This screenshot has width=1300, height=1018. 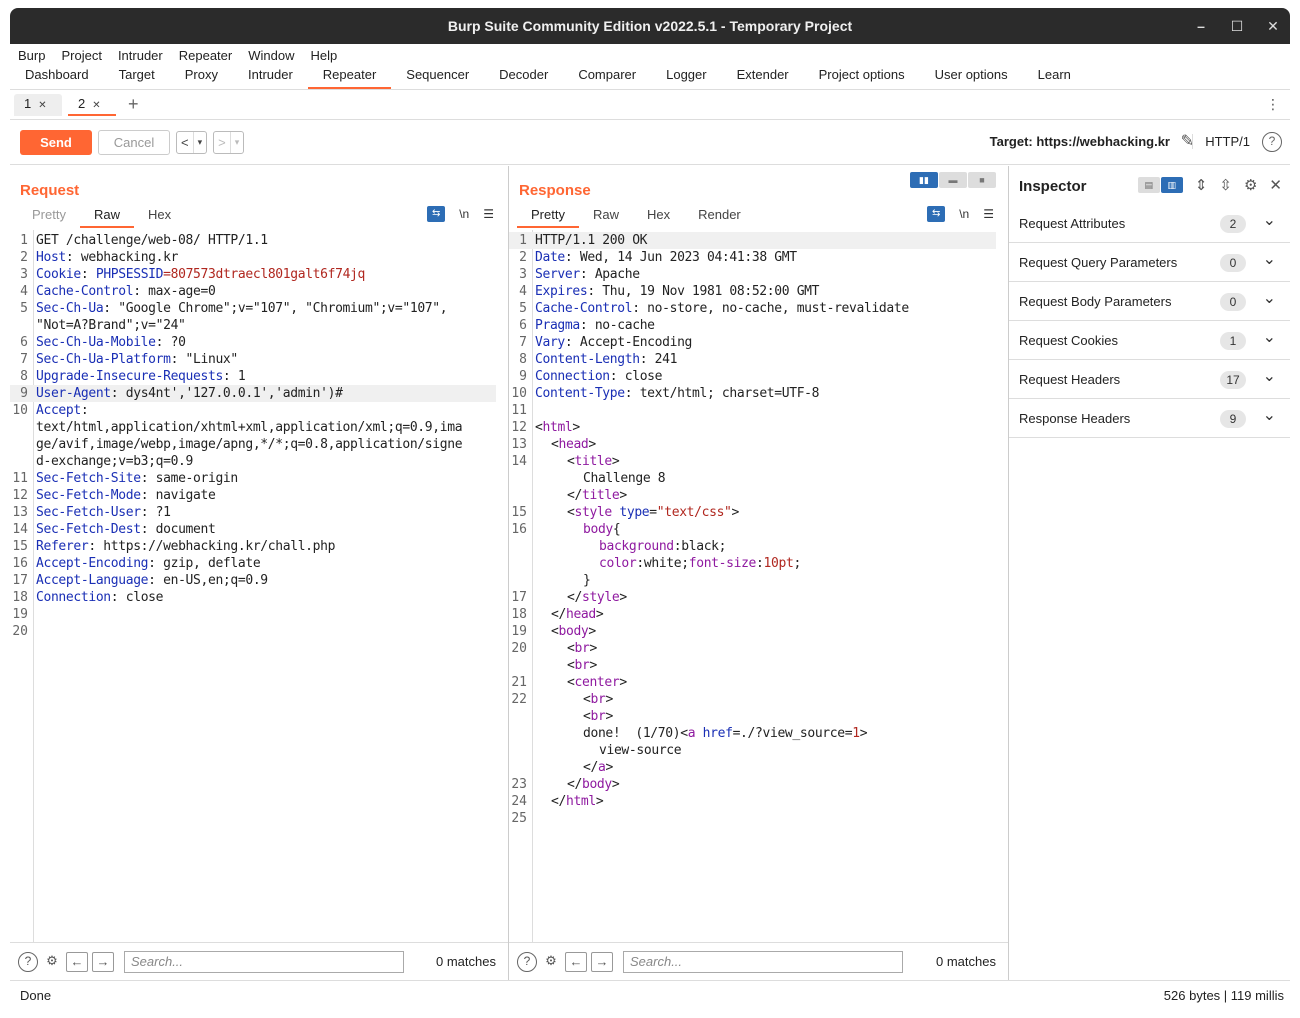 What do you see at coordinates (571, 716) in the screenshot?
I see `line-text: <br>` at bounding box center [571, 716].